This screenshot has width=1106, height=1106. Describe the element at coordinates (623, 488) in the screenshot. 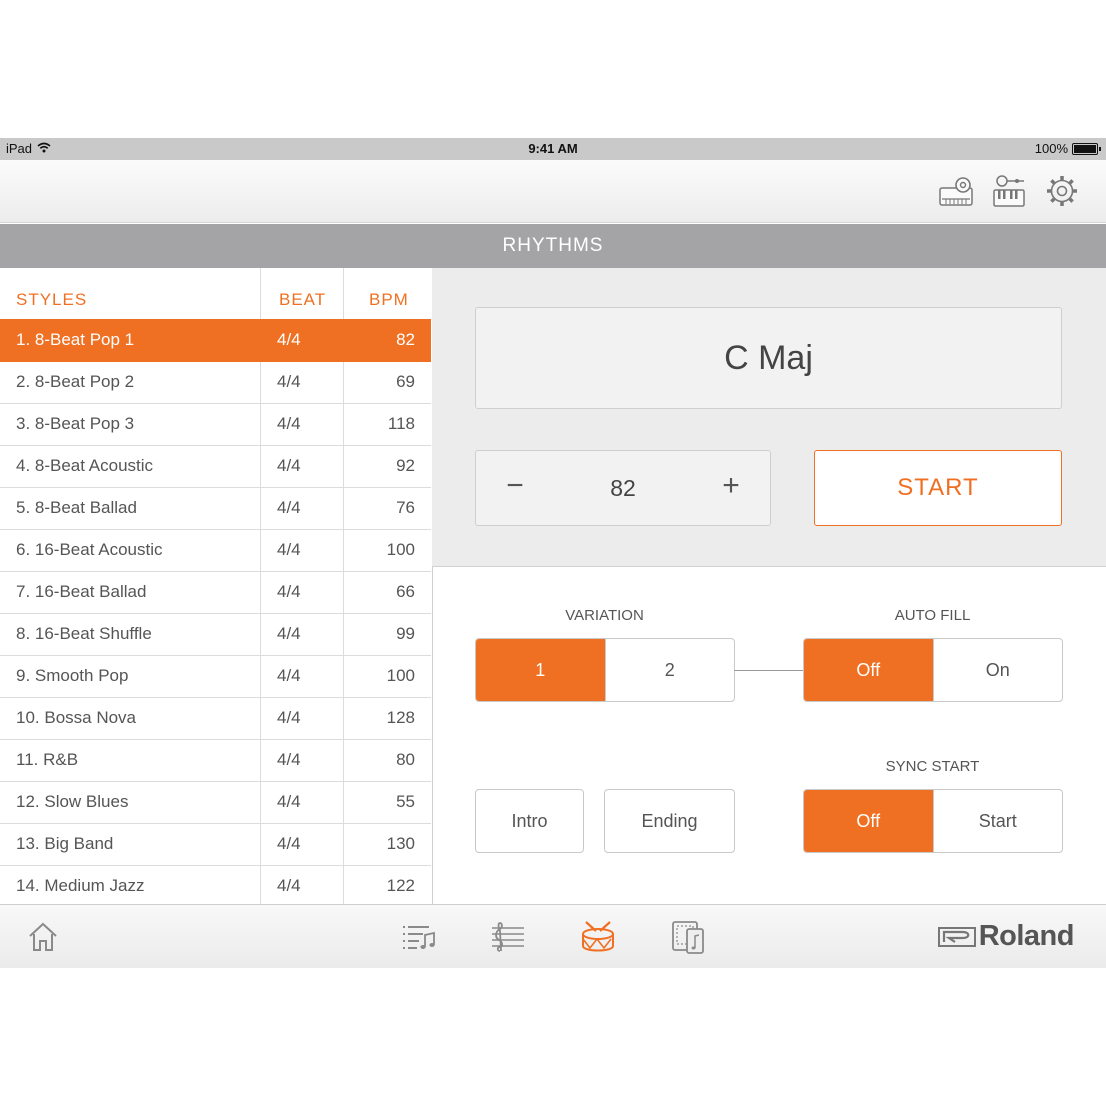

I see `tempo-stepper: − 82 +` at that location.